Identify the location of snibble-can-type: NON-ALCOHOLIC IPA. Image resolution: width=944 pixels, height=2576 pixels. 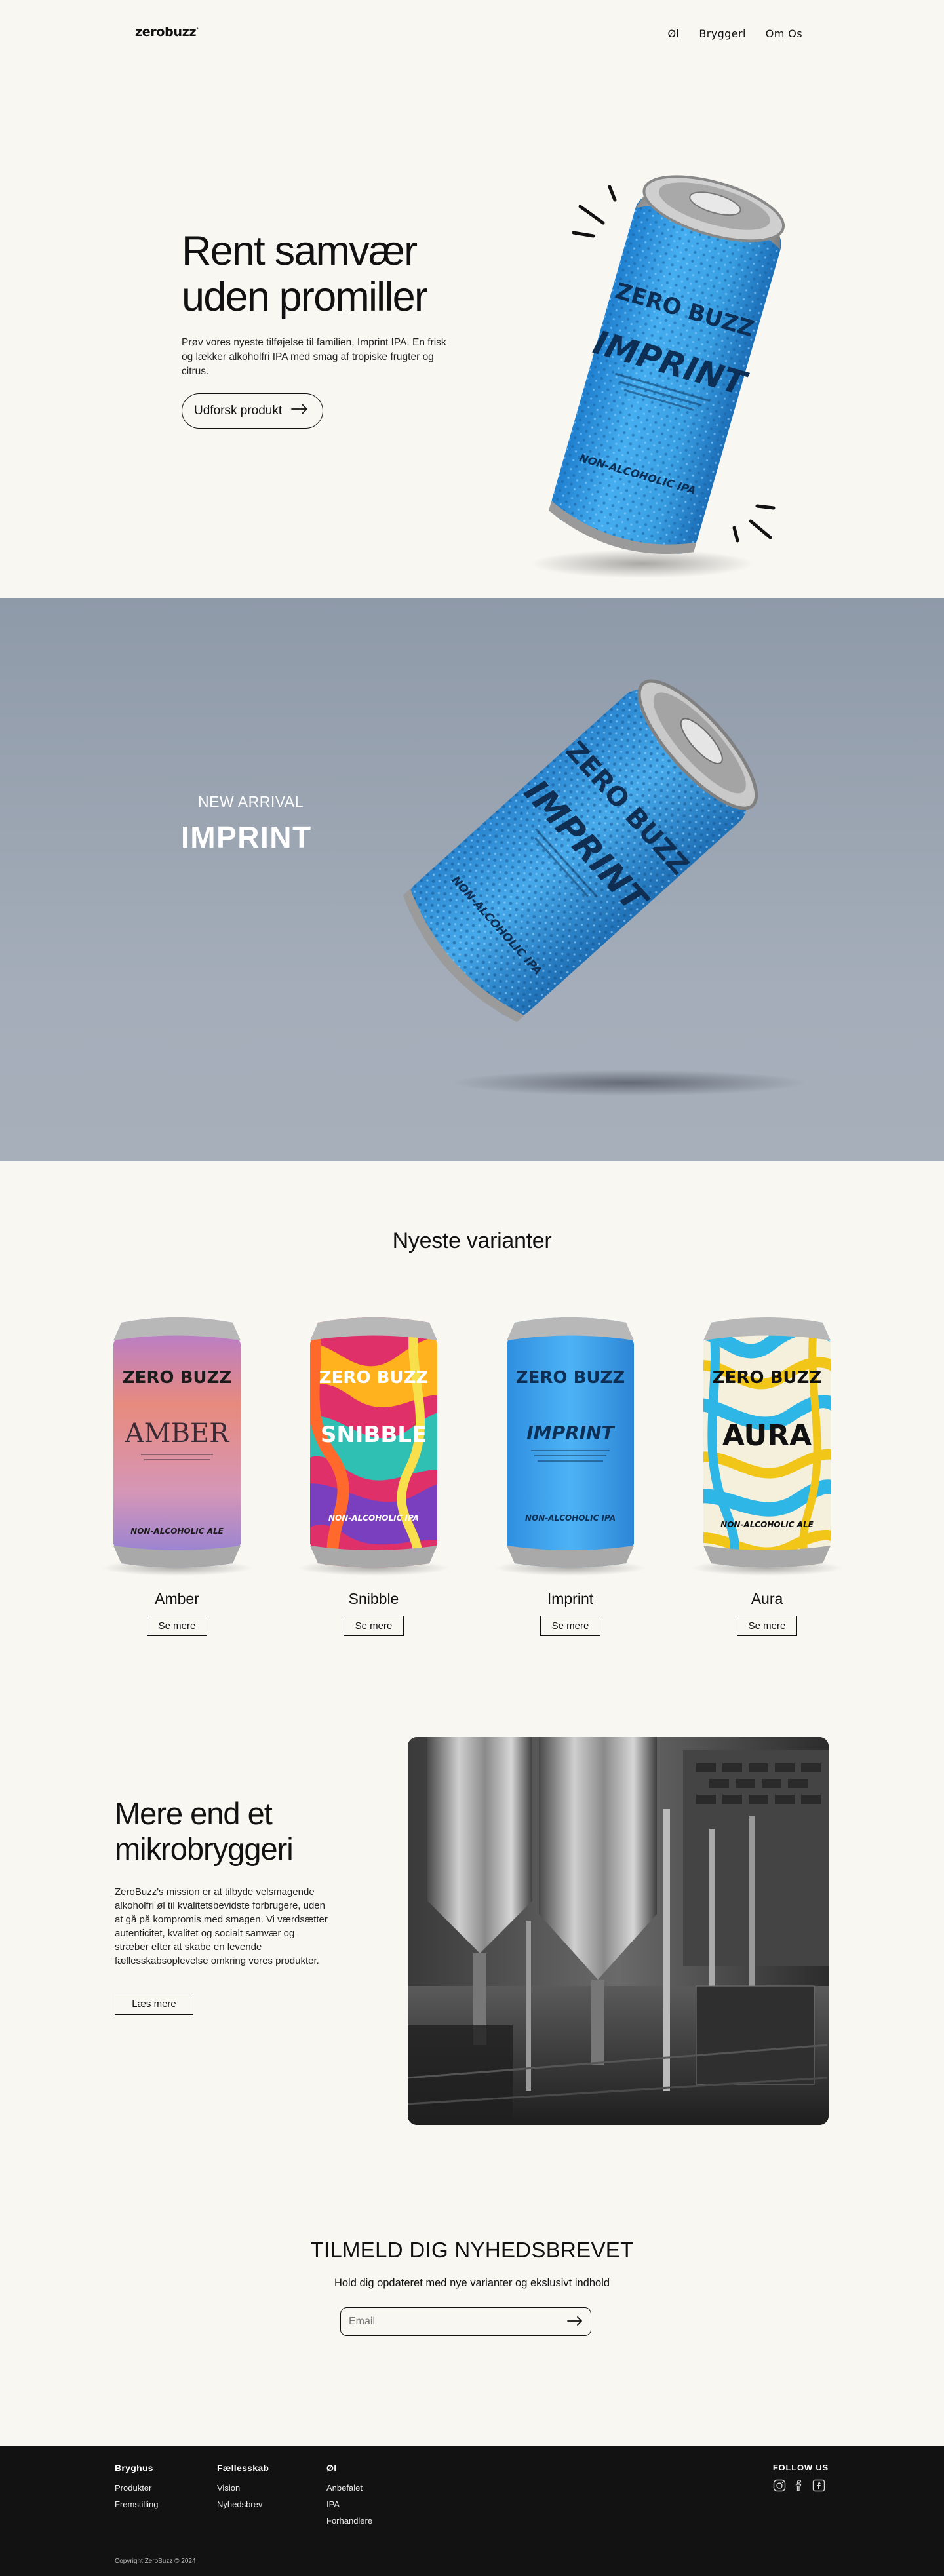
(373, 1518).